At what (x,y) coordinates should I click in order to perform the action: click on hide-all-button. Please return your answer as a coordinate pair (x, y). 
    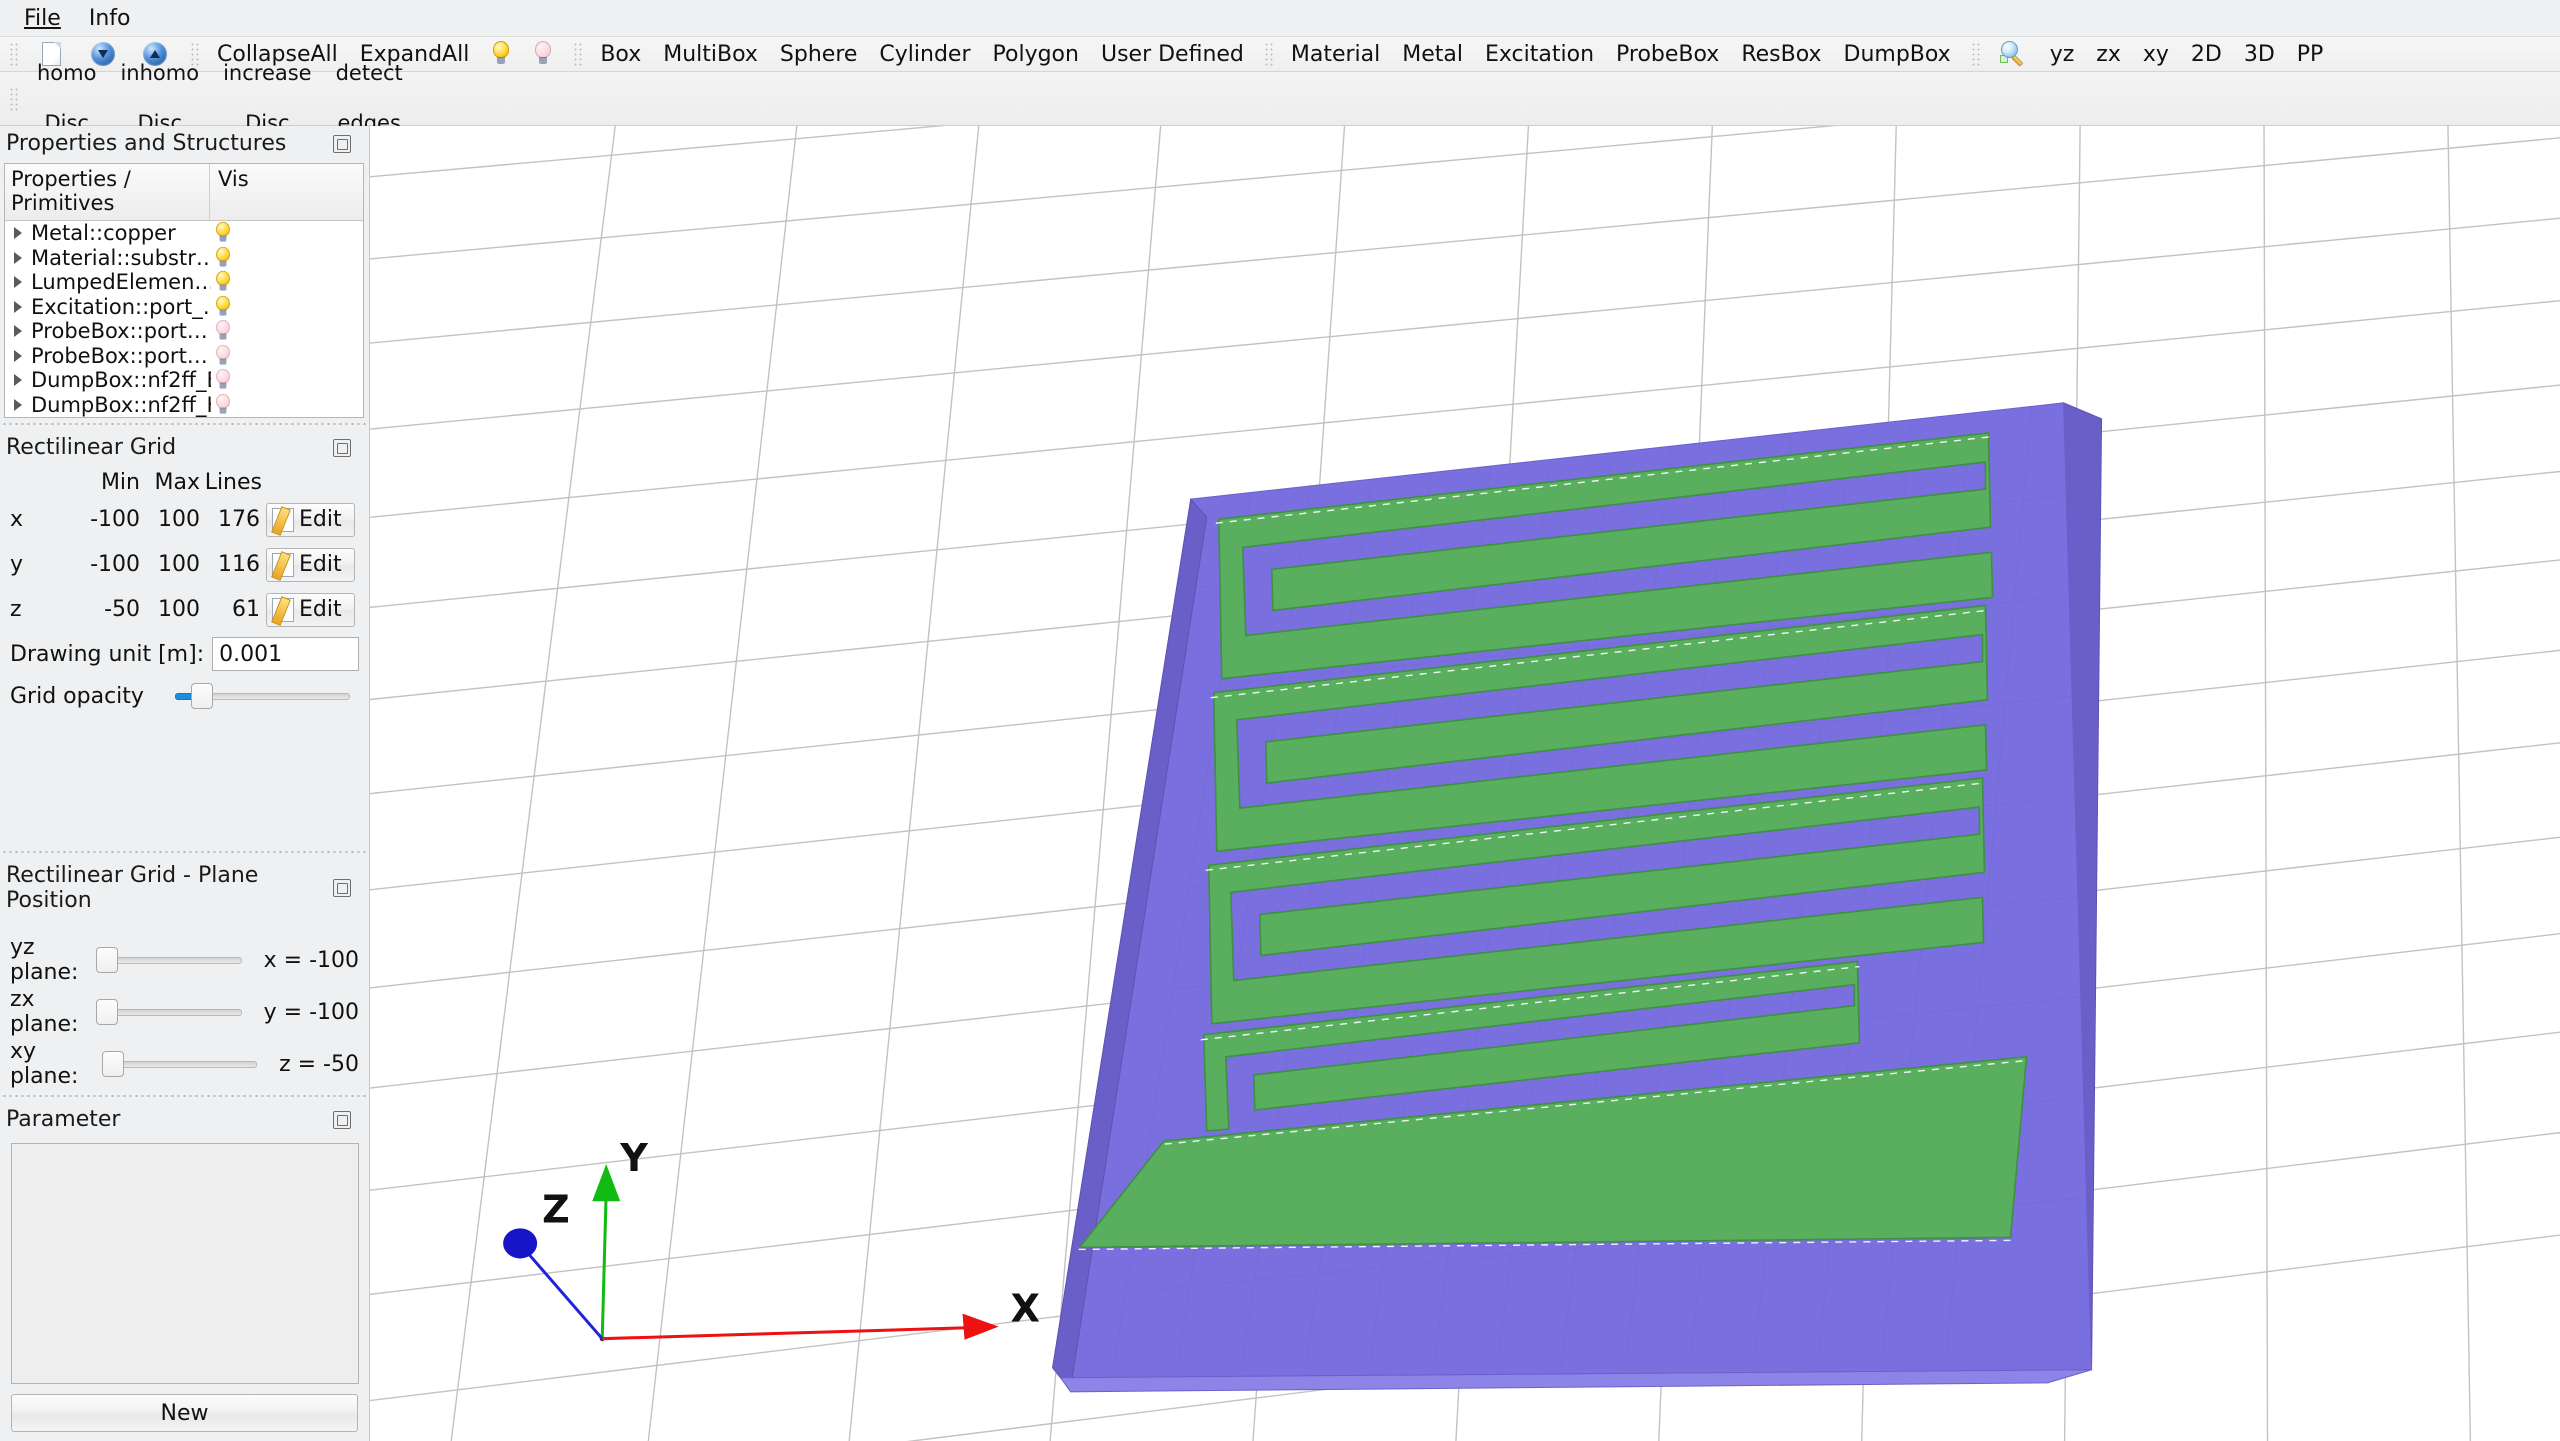
    Looking at the image, I should click on (543, 54).